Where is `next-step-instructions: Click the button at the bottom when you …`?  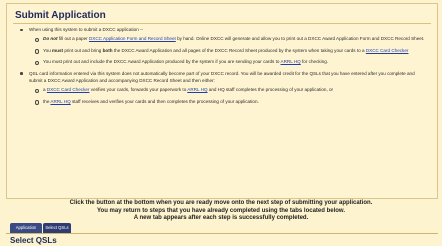 next-step-instructions: Click the button at the bottom when you … is located at coordinates (221, 211).